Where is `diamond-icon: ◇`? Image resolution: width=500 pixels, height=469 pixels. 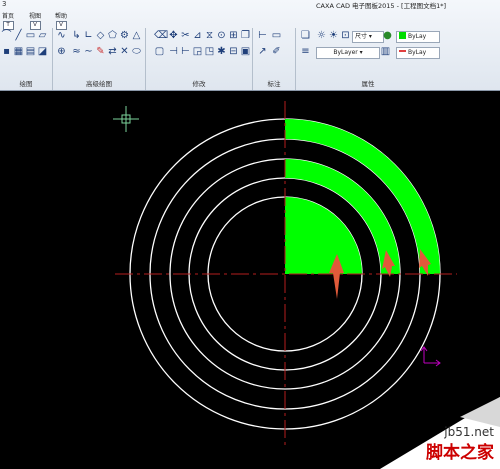
diamond-icon: ◇ is located at coordinates (100, 35).